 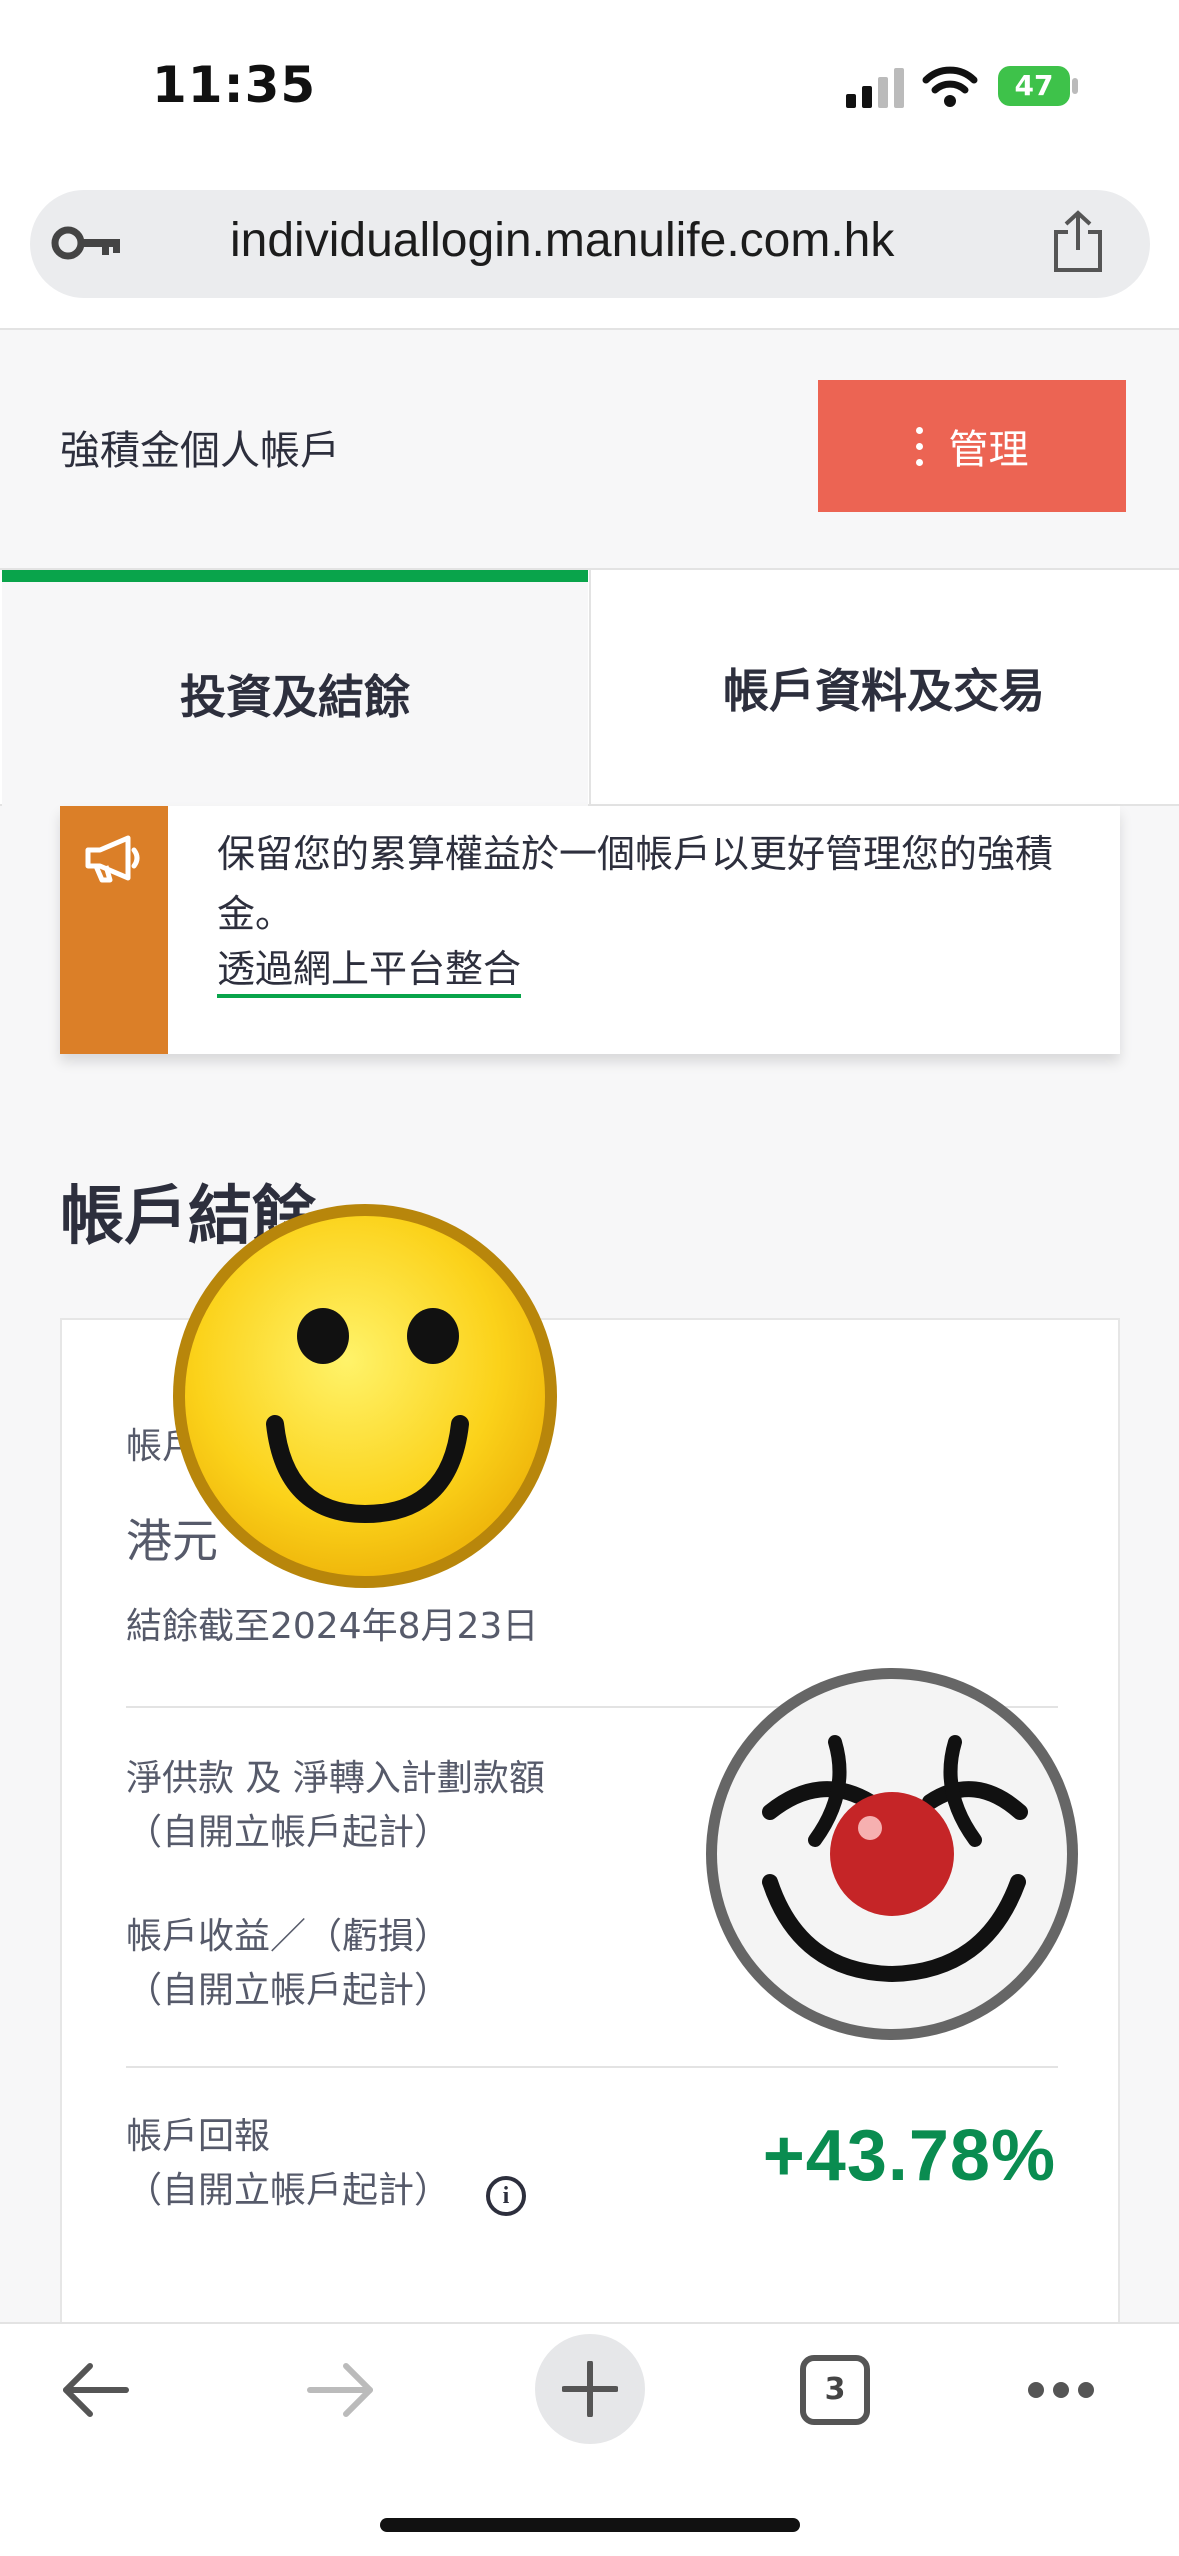 What do you see at coordinates (909, 2156) in the screenshot?
I see `account-return-value: +43.78%` at bounding box center [909, 2156].